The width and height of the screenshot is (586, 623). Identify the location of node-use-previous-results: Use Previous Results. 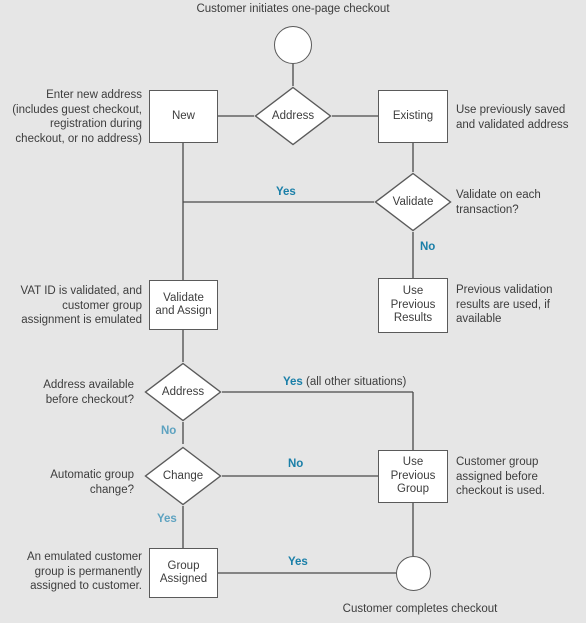
(413, 305).